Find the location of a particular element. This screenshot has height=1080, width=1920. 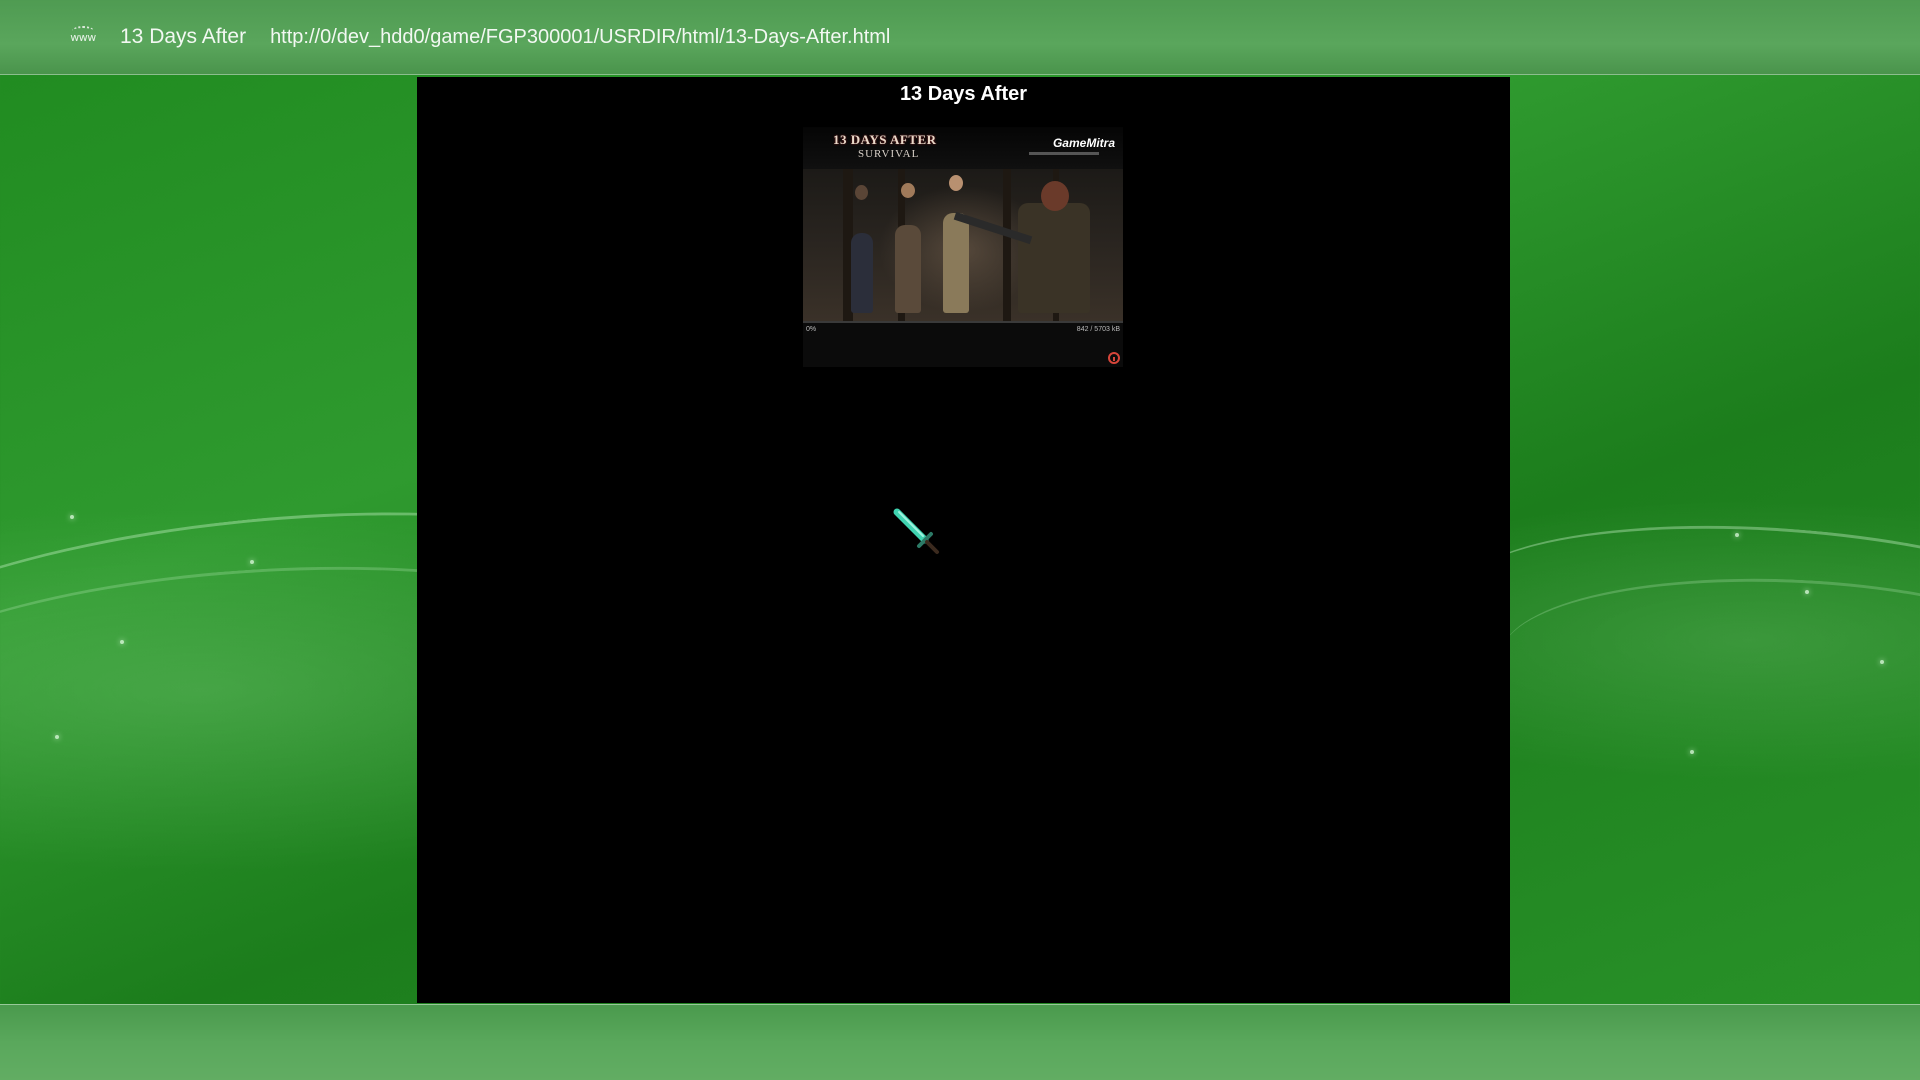

brand-tagline-bar is located at coordinates (1064, 153).